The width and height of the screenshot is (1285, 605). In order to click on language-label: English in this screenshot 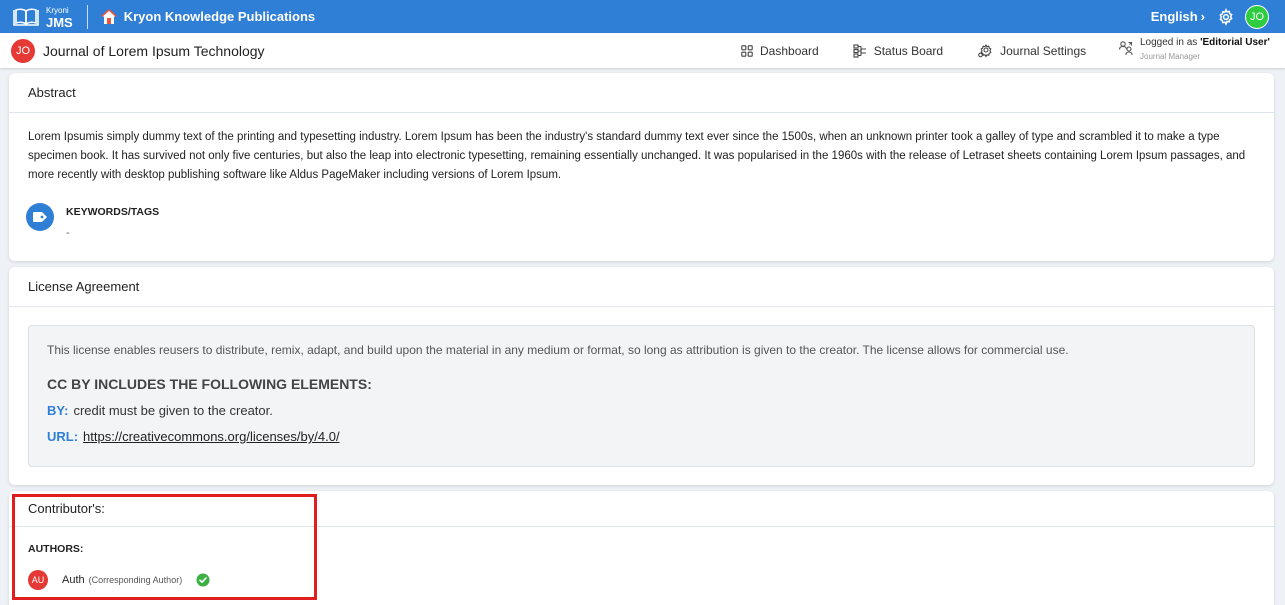, I will do `click(1174, 16)`.